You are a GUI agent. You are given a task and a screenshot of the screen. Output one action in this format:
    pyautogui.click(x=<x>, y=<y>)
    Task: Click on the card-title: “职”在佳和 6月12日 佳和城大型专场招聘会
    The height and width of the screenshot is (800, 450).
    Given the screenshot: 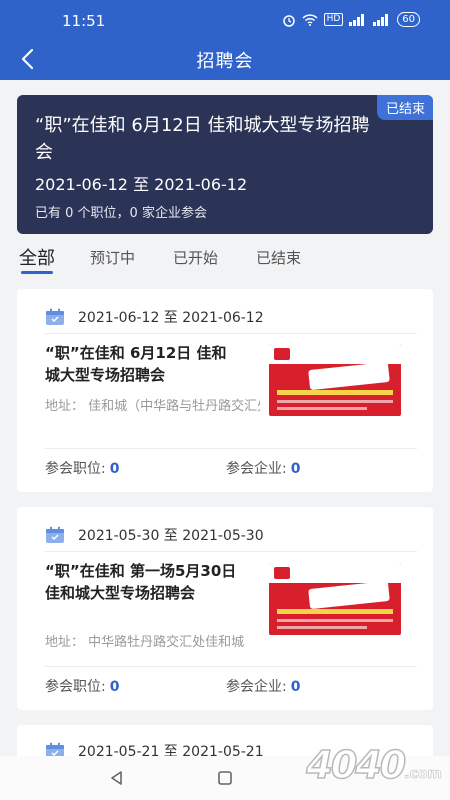 What is the action you would take?
    pyautogui.click(x=136, y=364)
    